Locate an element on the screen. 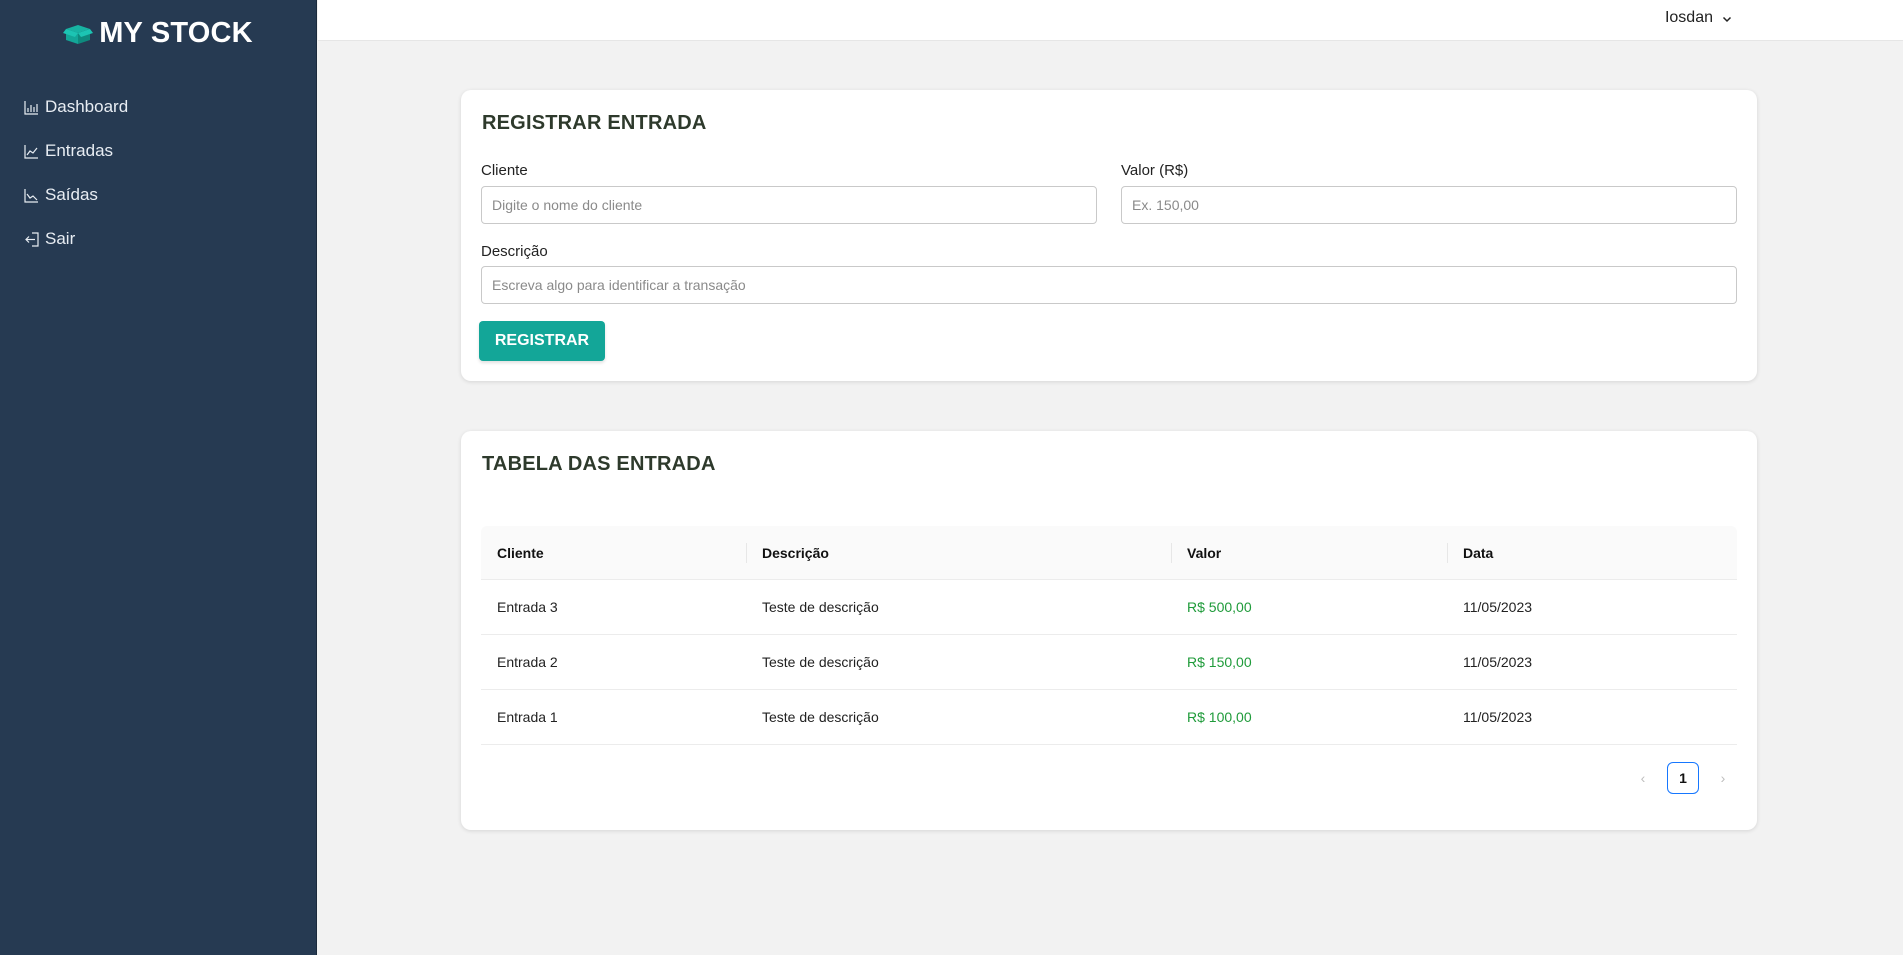 Image resolution: width=1903 pixels, height=955 pixels. bar-chart-icon is located at coordinates (31, 107).